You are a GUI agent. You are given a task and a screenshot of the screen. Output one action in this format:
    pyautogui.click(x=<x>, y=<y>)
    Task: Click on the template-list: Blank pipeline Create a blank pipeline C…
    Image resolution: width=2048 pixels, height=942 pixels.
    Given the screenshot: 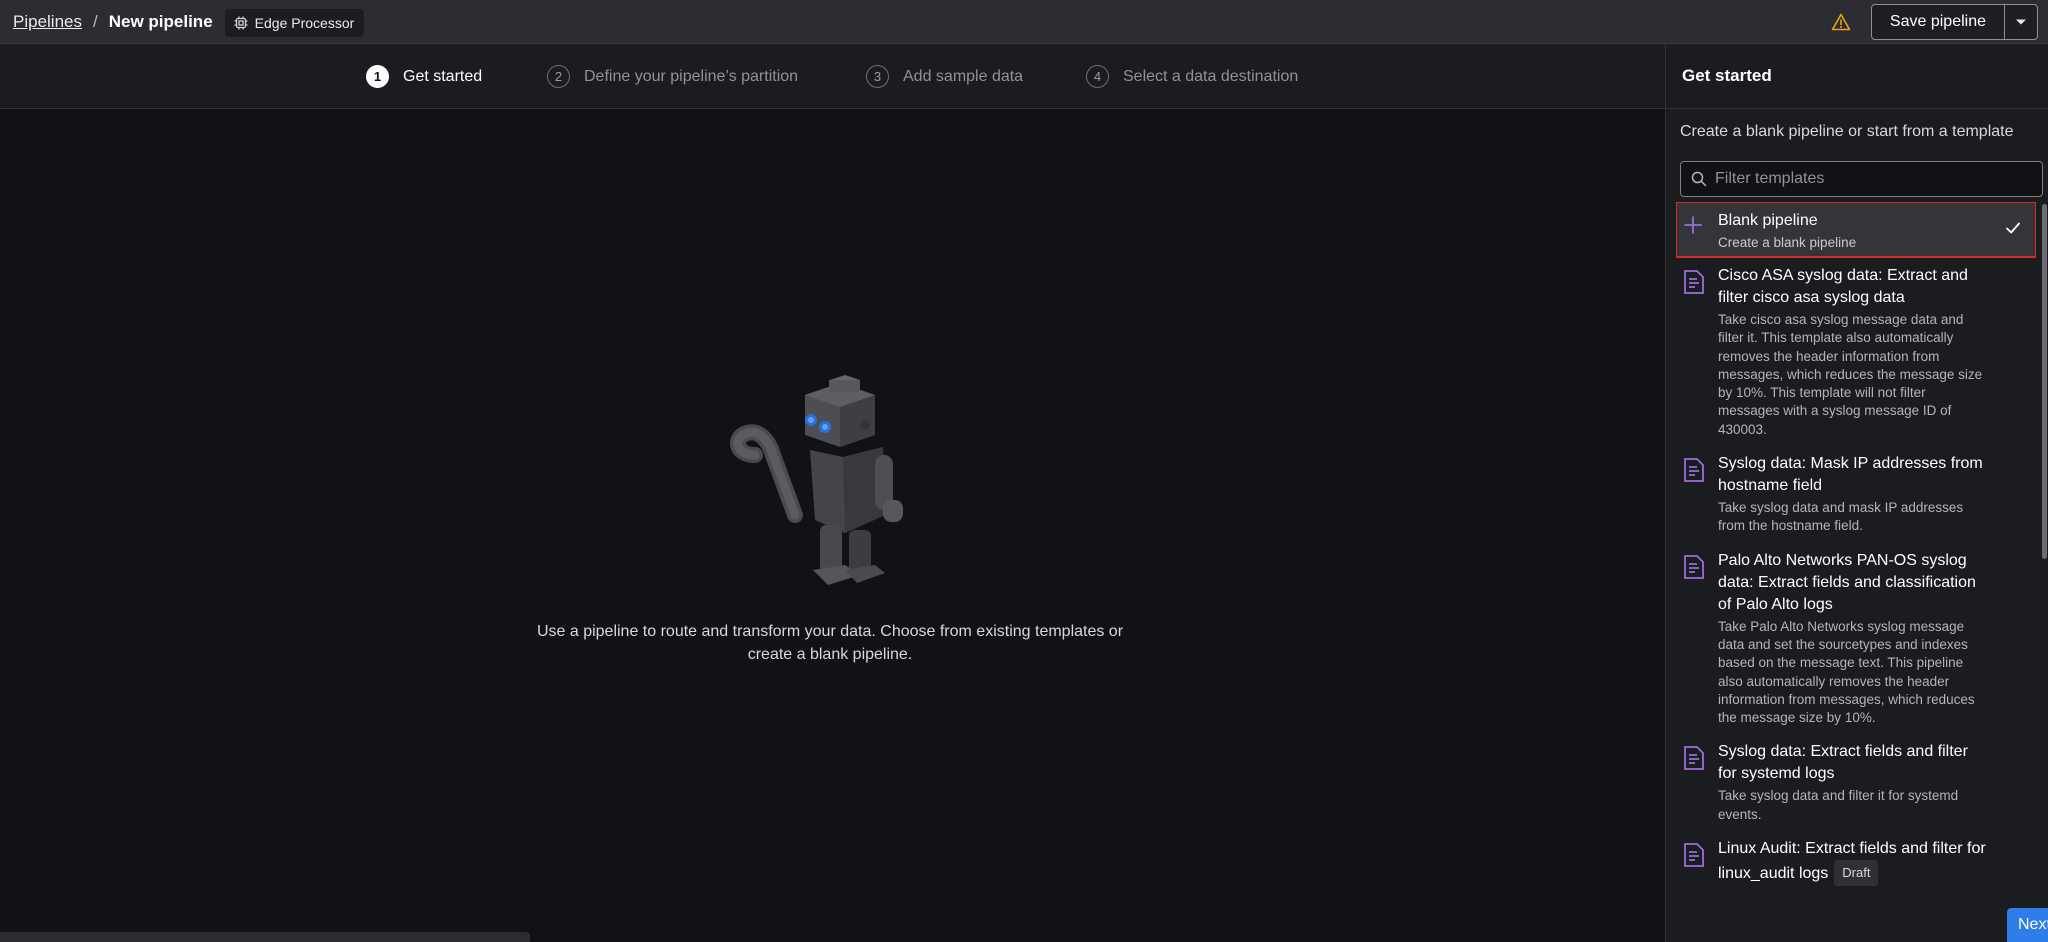 What is the action you would take?
    pyautogui.click(x=1856, y=569)
    